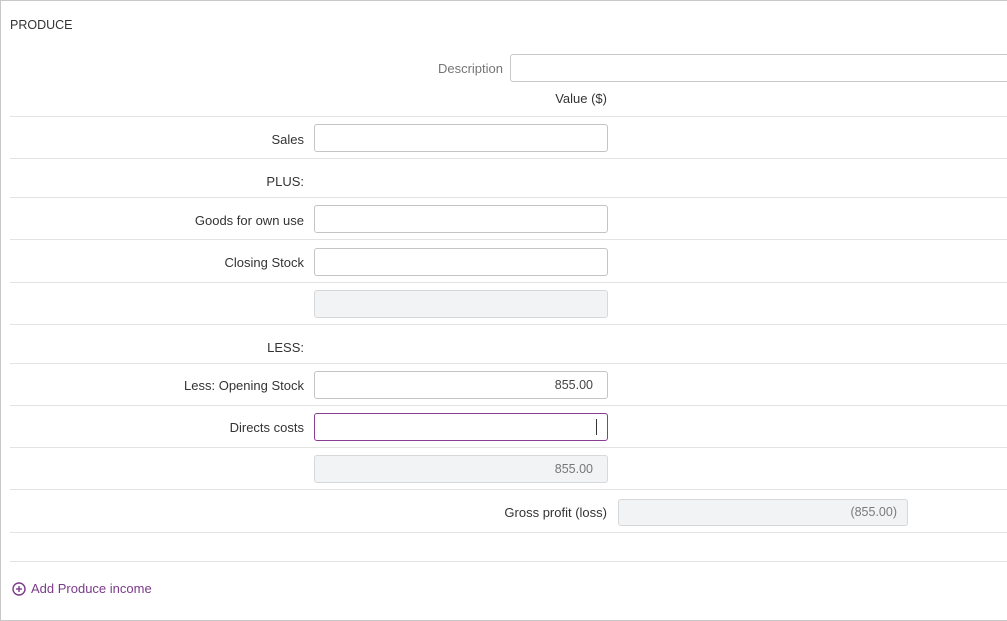 The height and width of the screenshot is (621, 1007). I want to click on opening-stock-input, so click(461, 385).